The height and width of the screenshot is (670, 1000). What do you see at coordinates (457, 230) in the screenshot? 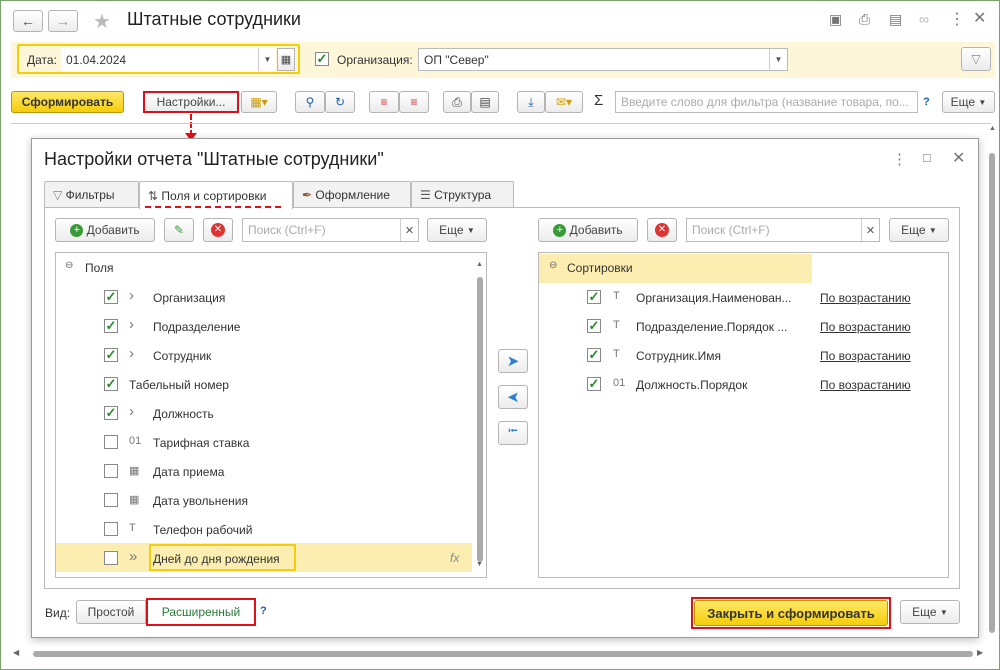
I see `left-more-button: Еще ▼` at bounding box center [457, 230].